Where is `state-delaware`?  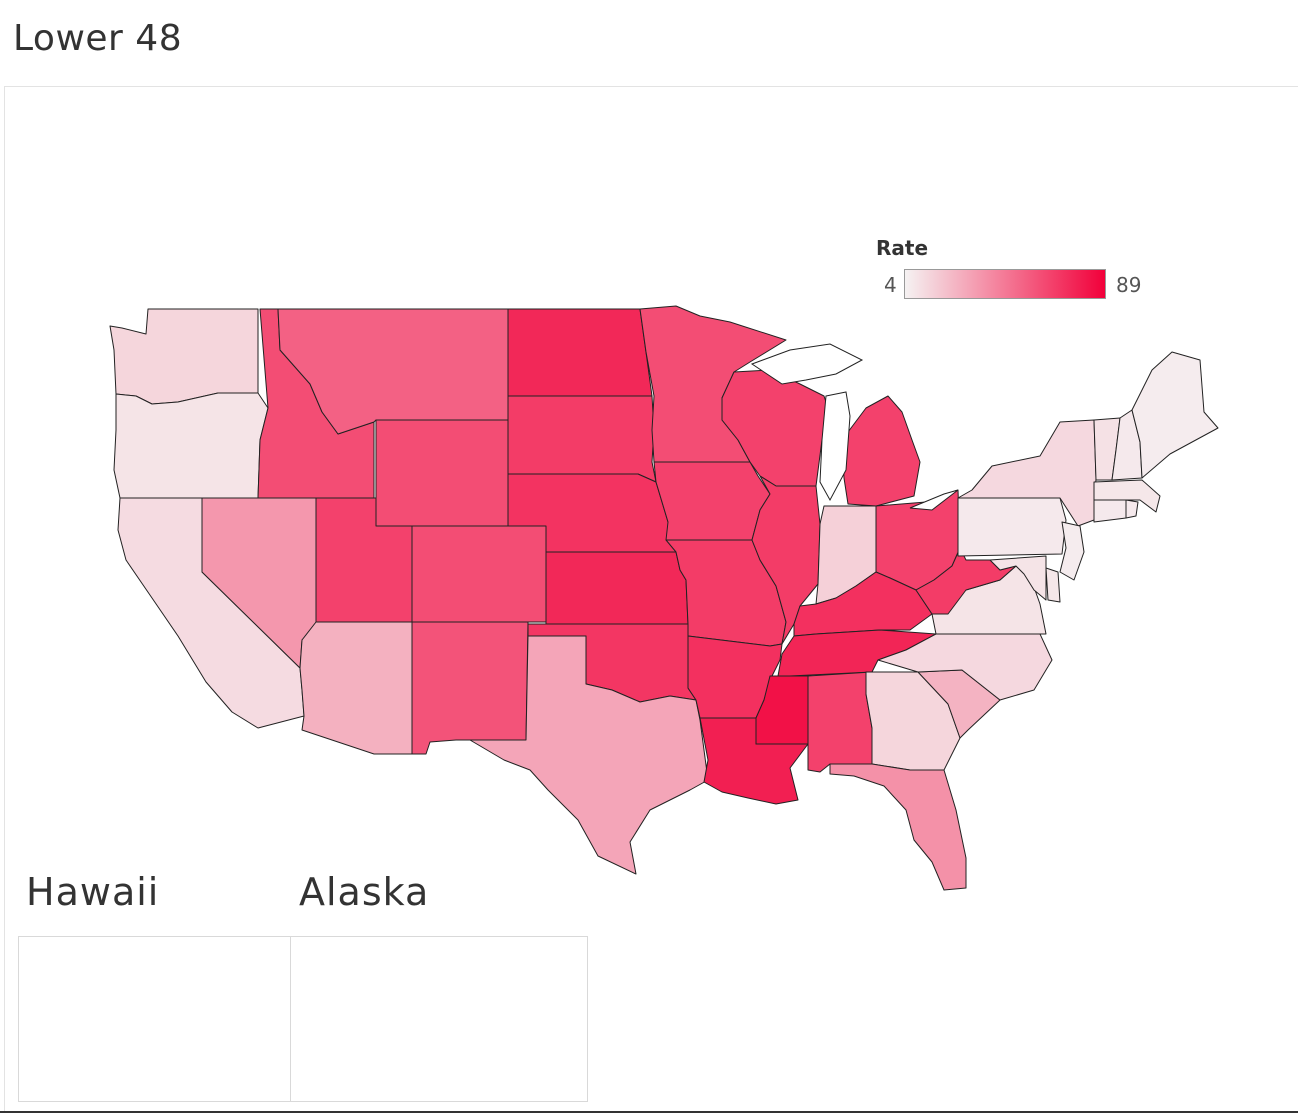
state-delaware is located at coordinates (1053, 585).